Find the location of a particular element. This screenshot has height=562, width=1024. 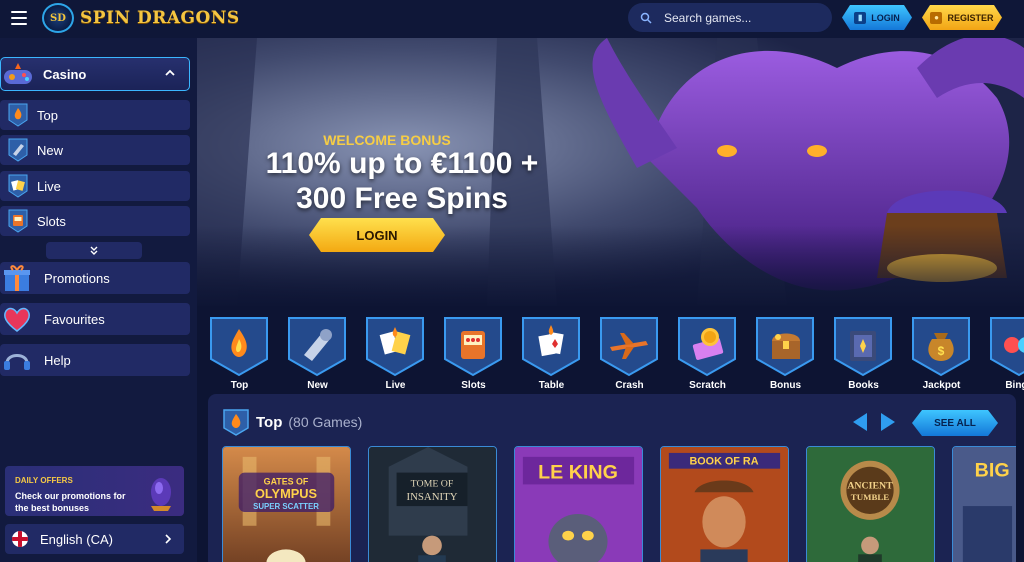

login-label: LOGIN is located at coordinates (885, 17).